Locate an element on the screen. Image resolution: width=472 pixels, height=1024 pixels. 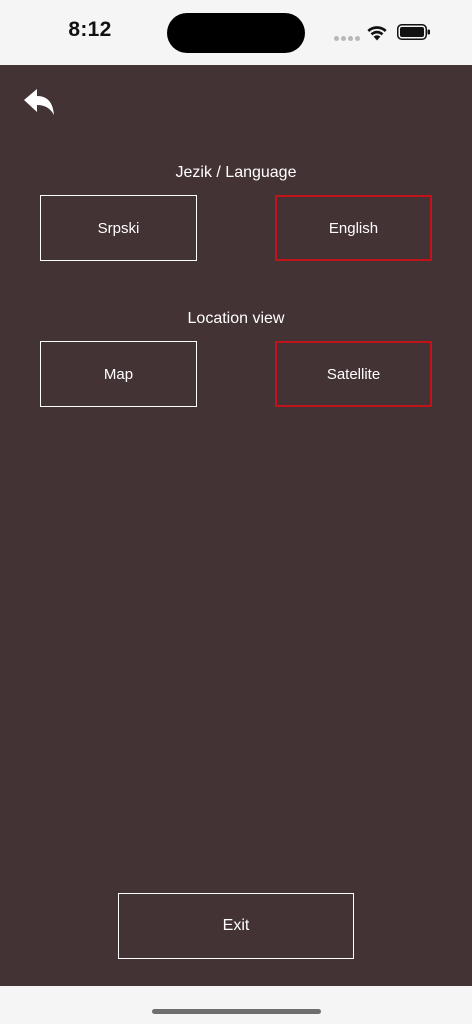
back-arrow-icon is located at coordinates (39, 102).